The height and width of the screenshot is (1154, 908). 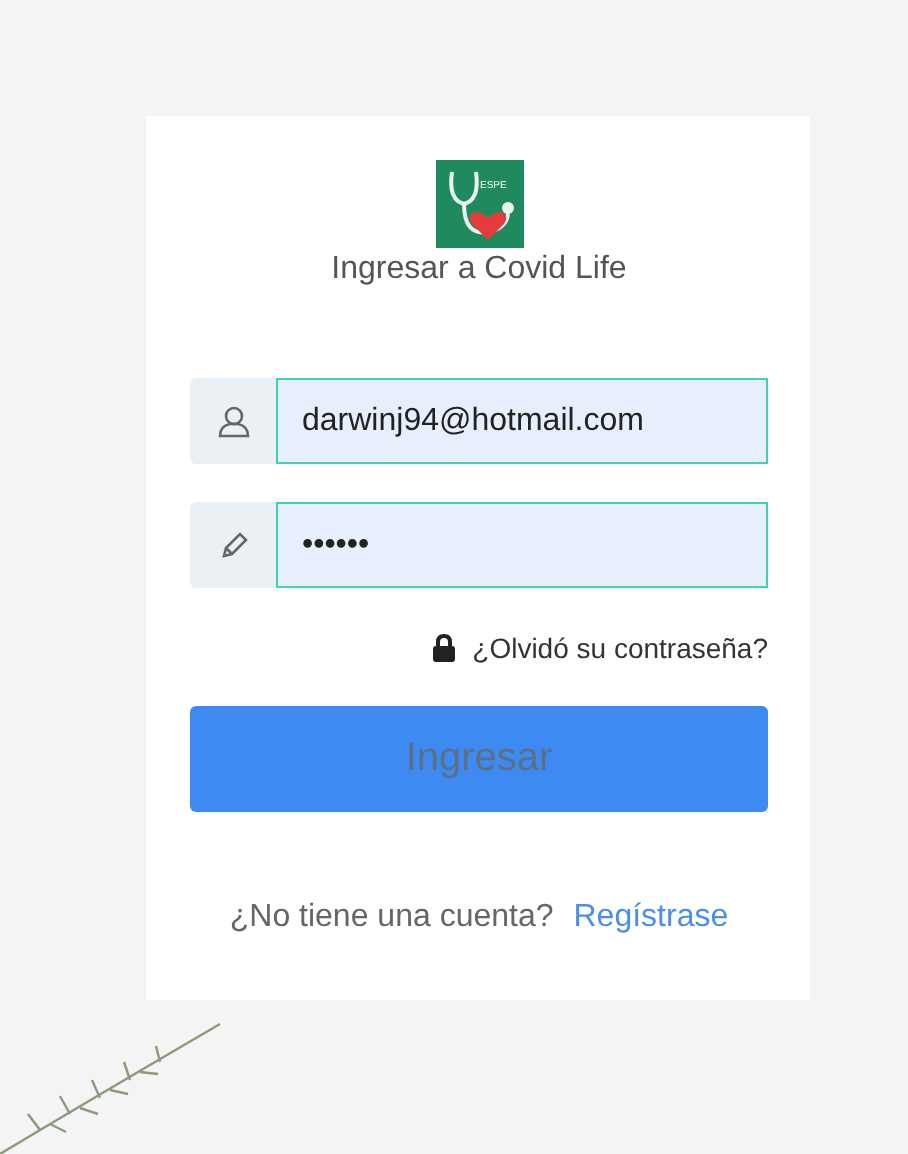 What do you see at coordinates (479, 270) in the screenshot?
I see `login-title: Ingresar a Covid Life` at bounding box center [479, 270].